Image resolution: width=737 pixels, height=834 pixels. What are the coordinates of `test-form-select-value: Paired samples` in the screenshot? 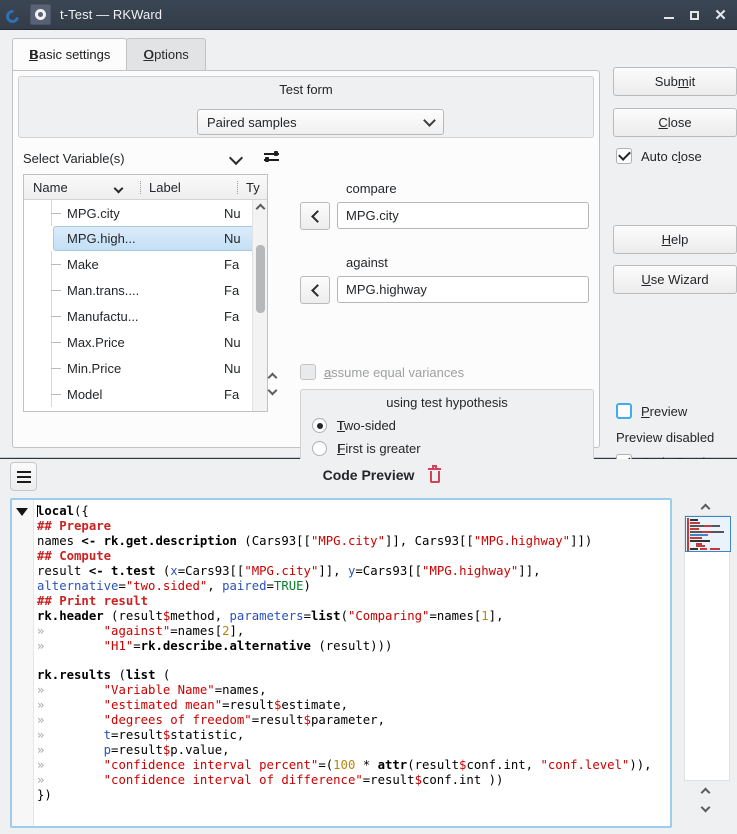 It's located at (252, 122).